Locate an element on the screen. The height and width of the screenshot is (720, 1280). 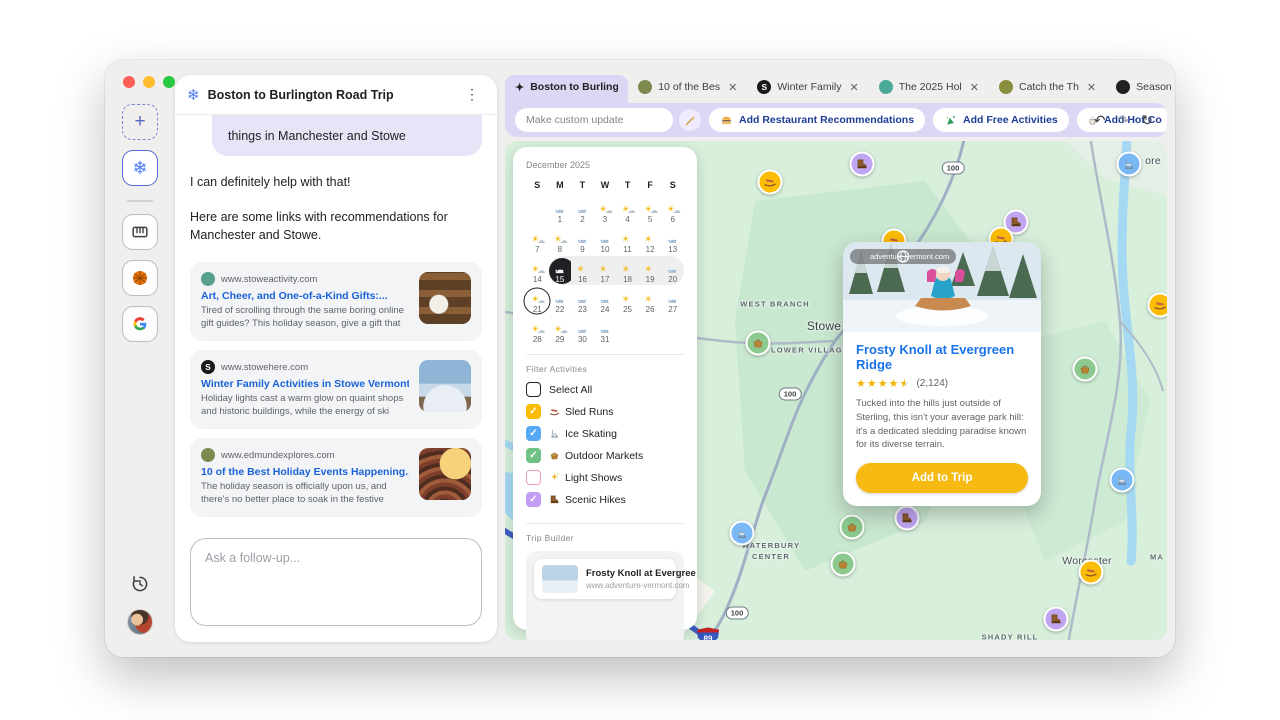
tab-3: Catch the Th ✕ is located at coordinates (1047, 87).